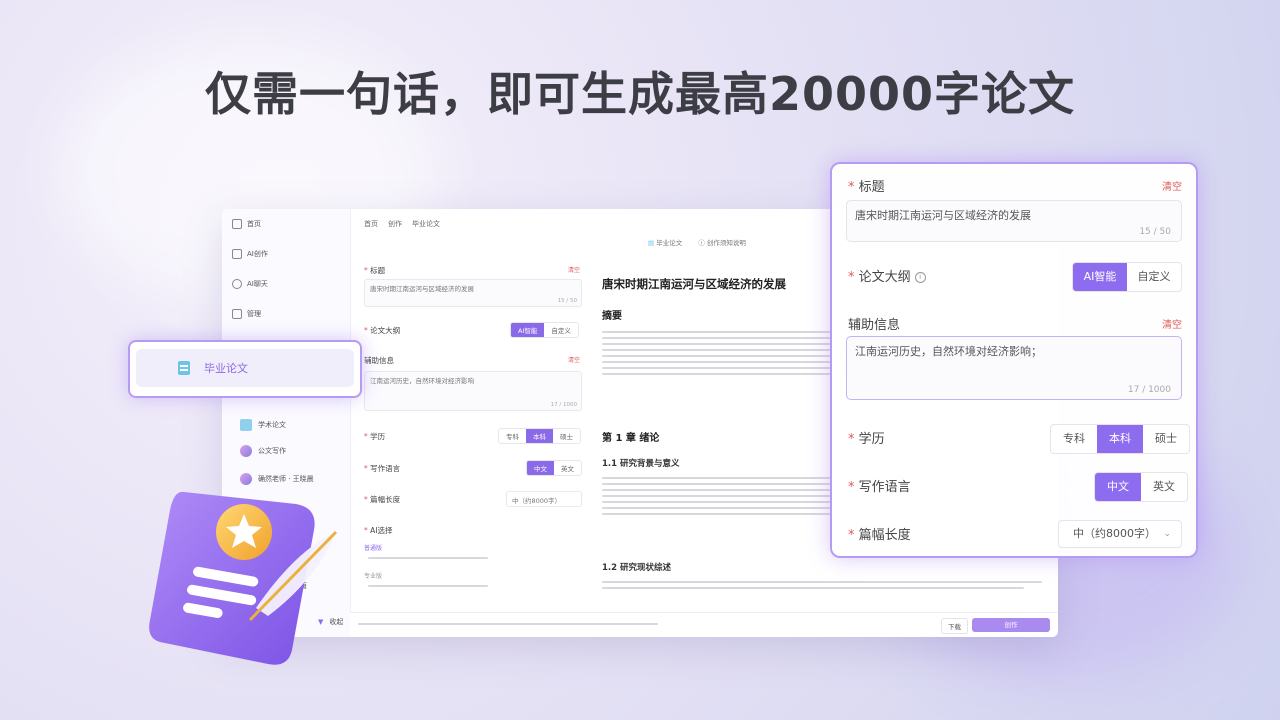 The width and height of the screenshot is (1280, 720). I want to click on sidebar-item-graduation-paper: 毕业论文, so click(245, 369).